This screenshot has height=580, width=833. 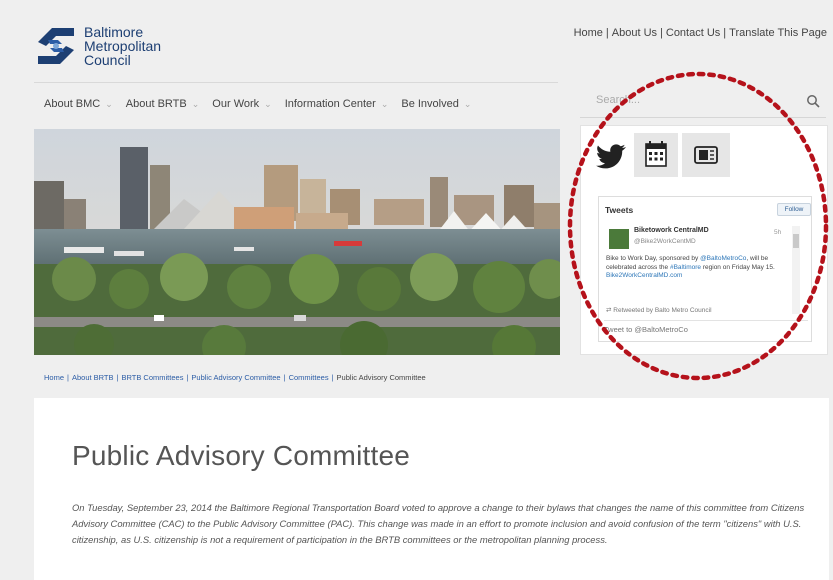 I want to click on retweet-icon: ⇄, so click(x=609, y=310).